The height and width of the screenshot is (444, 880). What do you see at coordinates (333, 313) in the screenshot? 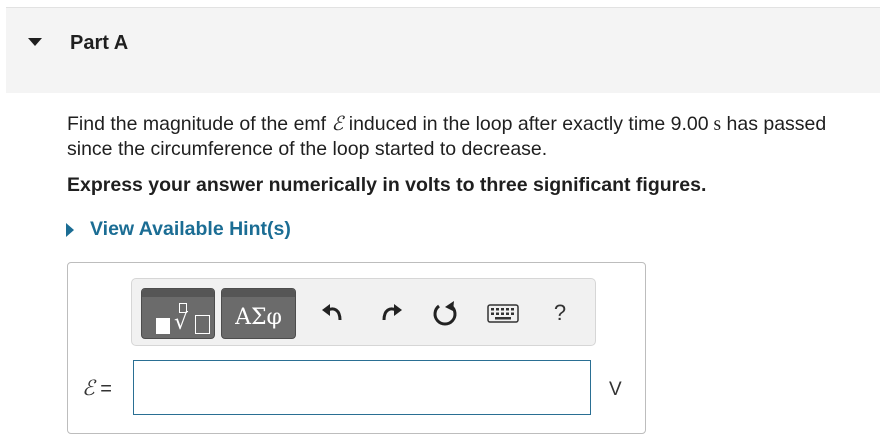
I see `undo-icon` at bounding box center [333, 313].